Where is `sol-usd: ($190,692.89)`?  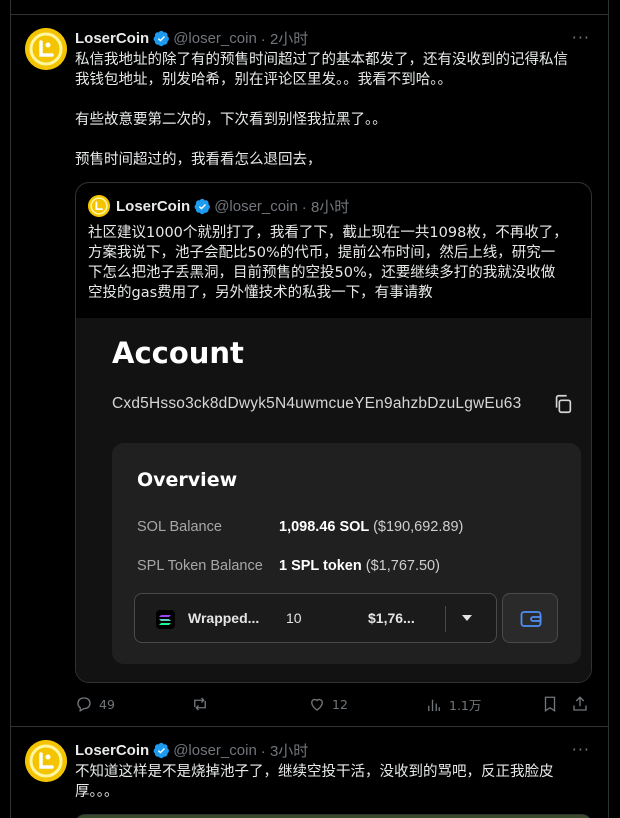 sol-usd: ($190,692.89) is located at coordinates (418, 527).